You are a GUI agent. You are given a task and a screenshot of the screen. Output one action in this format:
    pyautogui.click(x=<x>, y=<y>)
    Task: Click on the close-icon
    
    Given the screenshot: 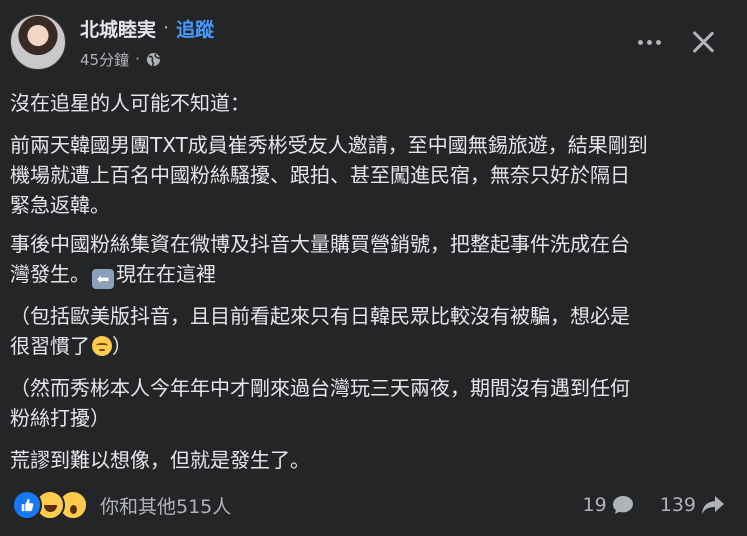 What is the action you would take?
    pyautogui.click(x=703, y=42)
    